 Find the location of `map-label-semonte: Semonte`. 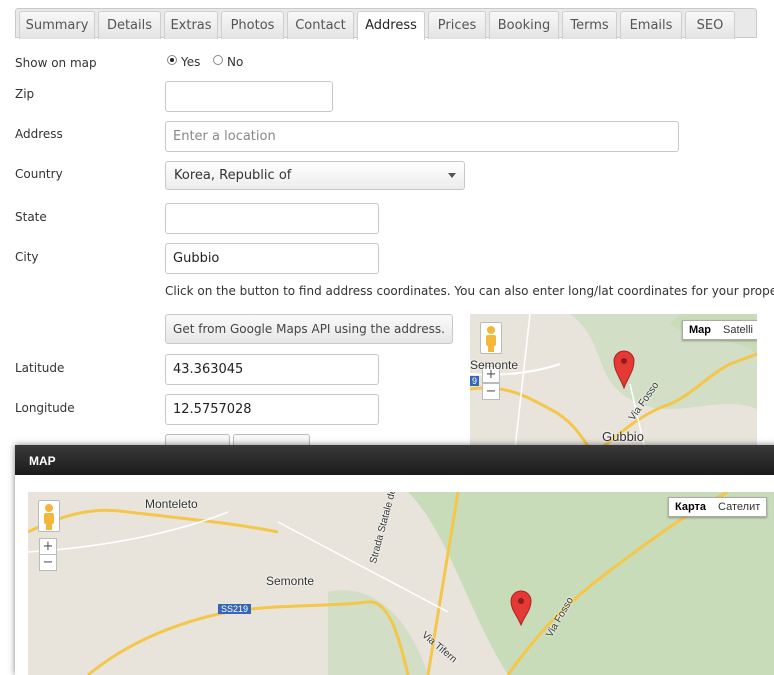

map-label-semonte: Semonte is located at coordinates (494, 365).